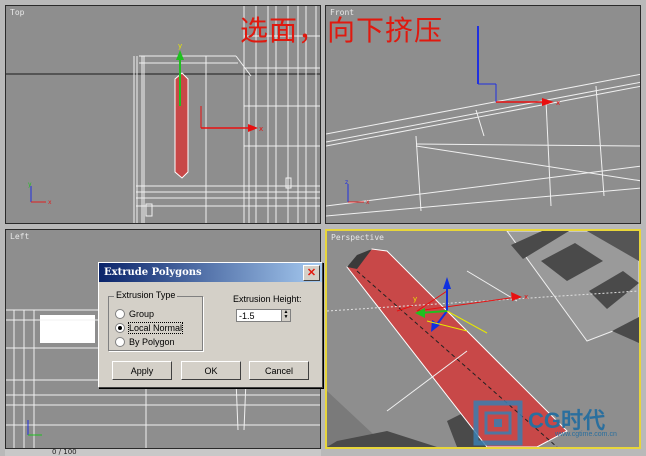  I want to click on dialog-title: Extrude Polygons, so click(153, 272).